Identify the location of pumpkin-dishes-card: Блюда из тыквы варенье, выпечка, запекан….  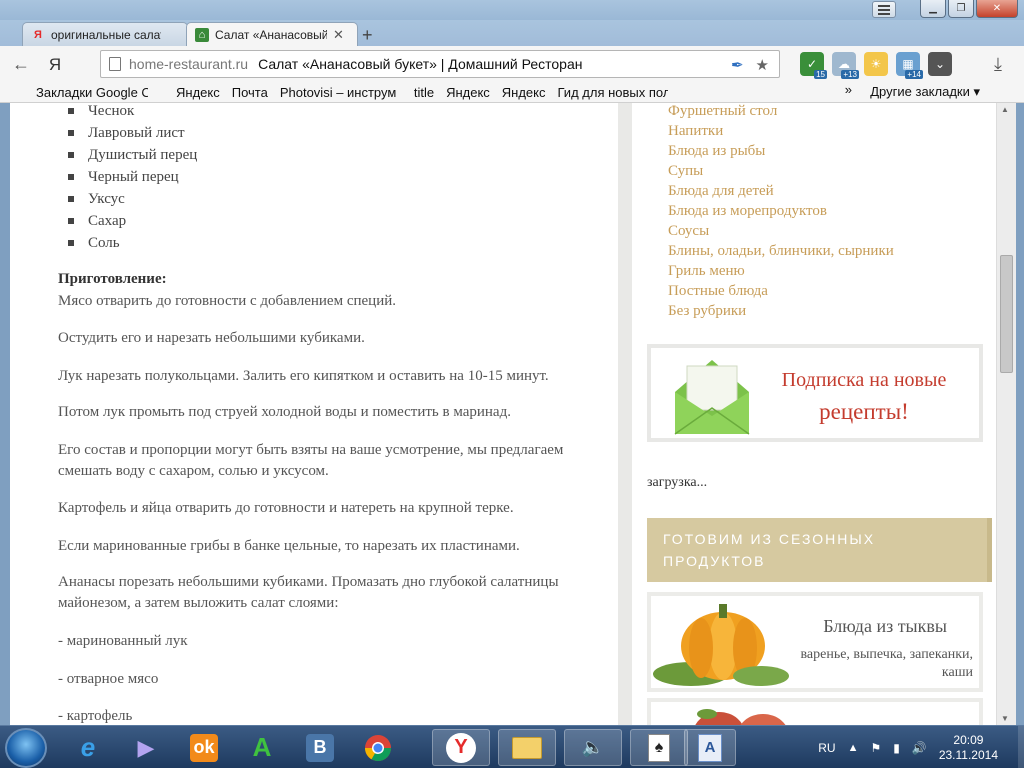
(815, 642).